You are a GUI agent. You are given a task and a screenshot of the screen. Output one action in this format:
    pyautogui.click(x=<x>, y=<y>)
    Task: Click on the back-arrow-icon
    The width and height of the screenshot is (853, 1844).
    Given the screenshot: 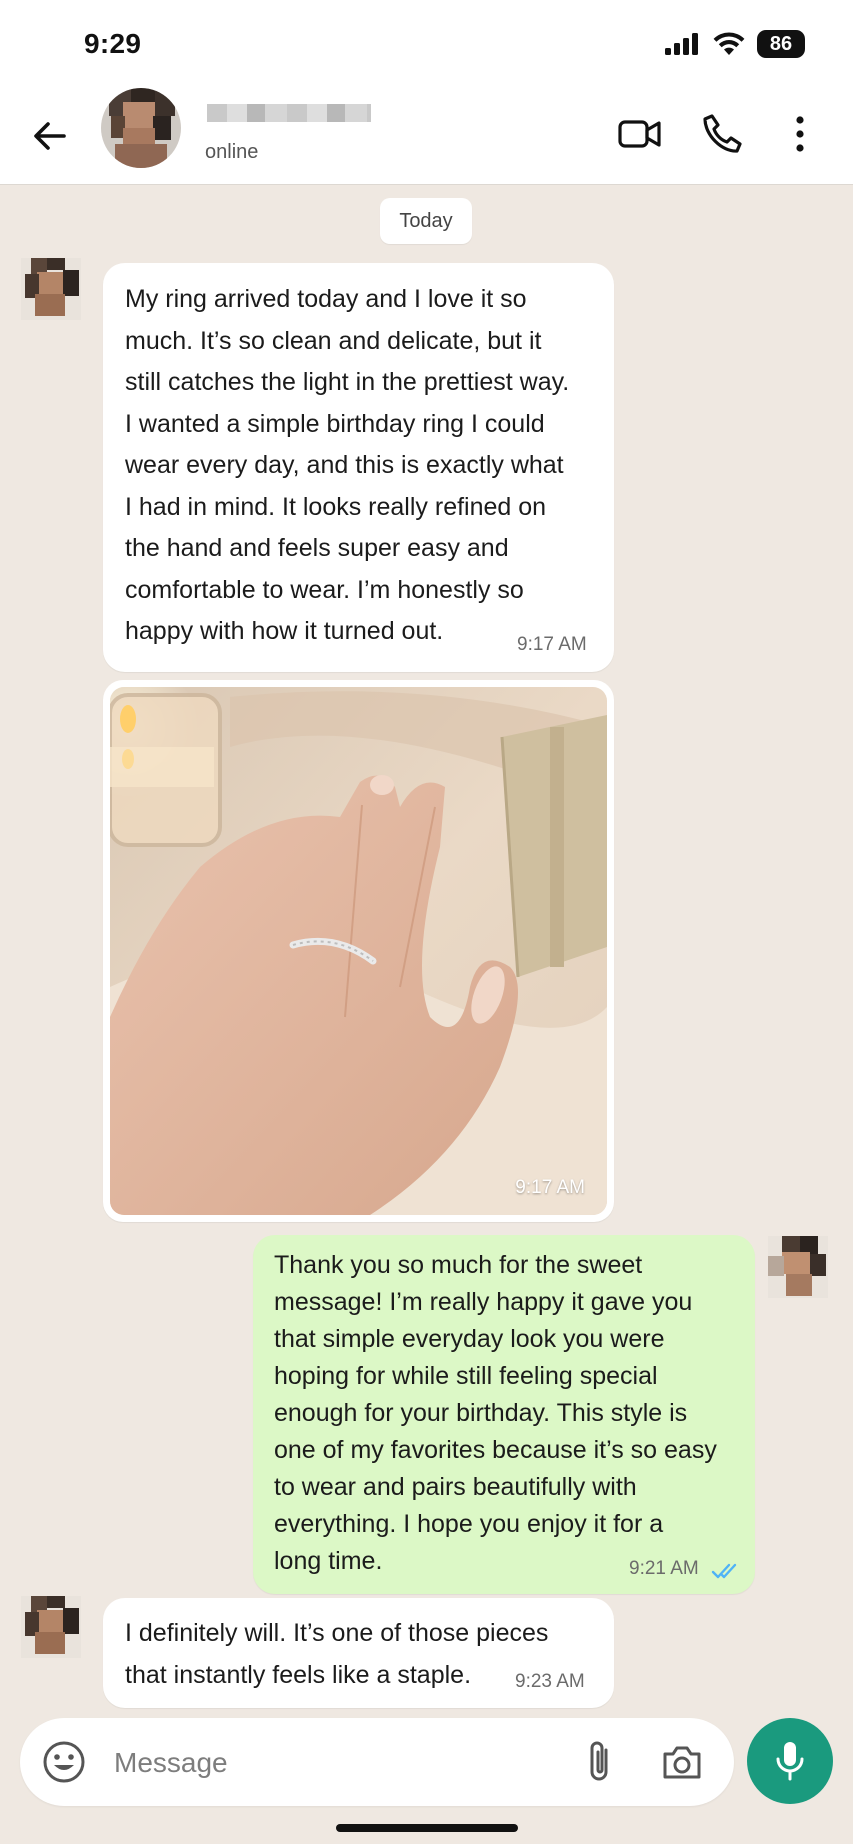 What is the action you would take?
    pyautogui.click(x=50, y=136)
    